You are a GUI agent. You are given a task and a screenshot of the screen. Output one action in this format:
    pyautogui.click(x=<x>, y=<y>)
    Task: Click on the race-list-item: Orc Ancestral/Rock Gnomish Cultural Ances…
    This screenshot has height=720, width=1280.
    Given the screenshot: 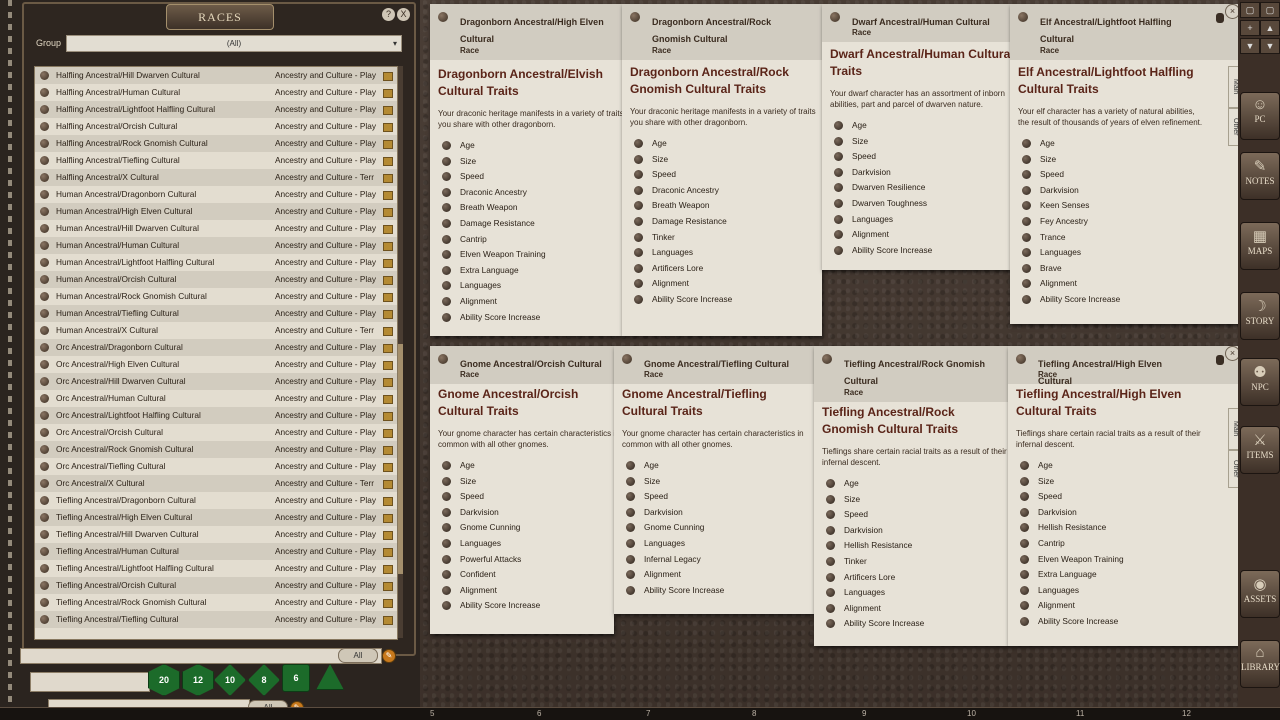 What is the action you would take?
    pyautogui.click(x=216, y=449)
    